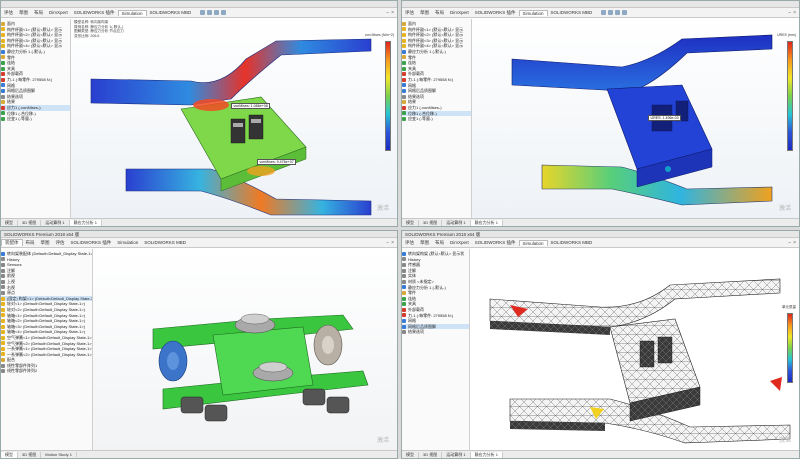 Image resolution: width=800 pixels, height=459 pixels. I want to click on folder-node-icon, so click(3, 23).